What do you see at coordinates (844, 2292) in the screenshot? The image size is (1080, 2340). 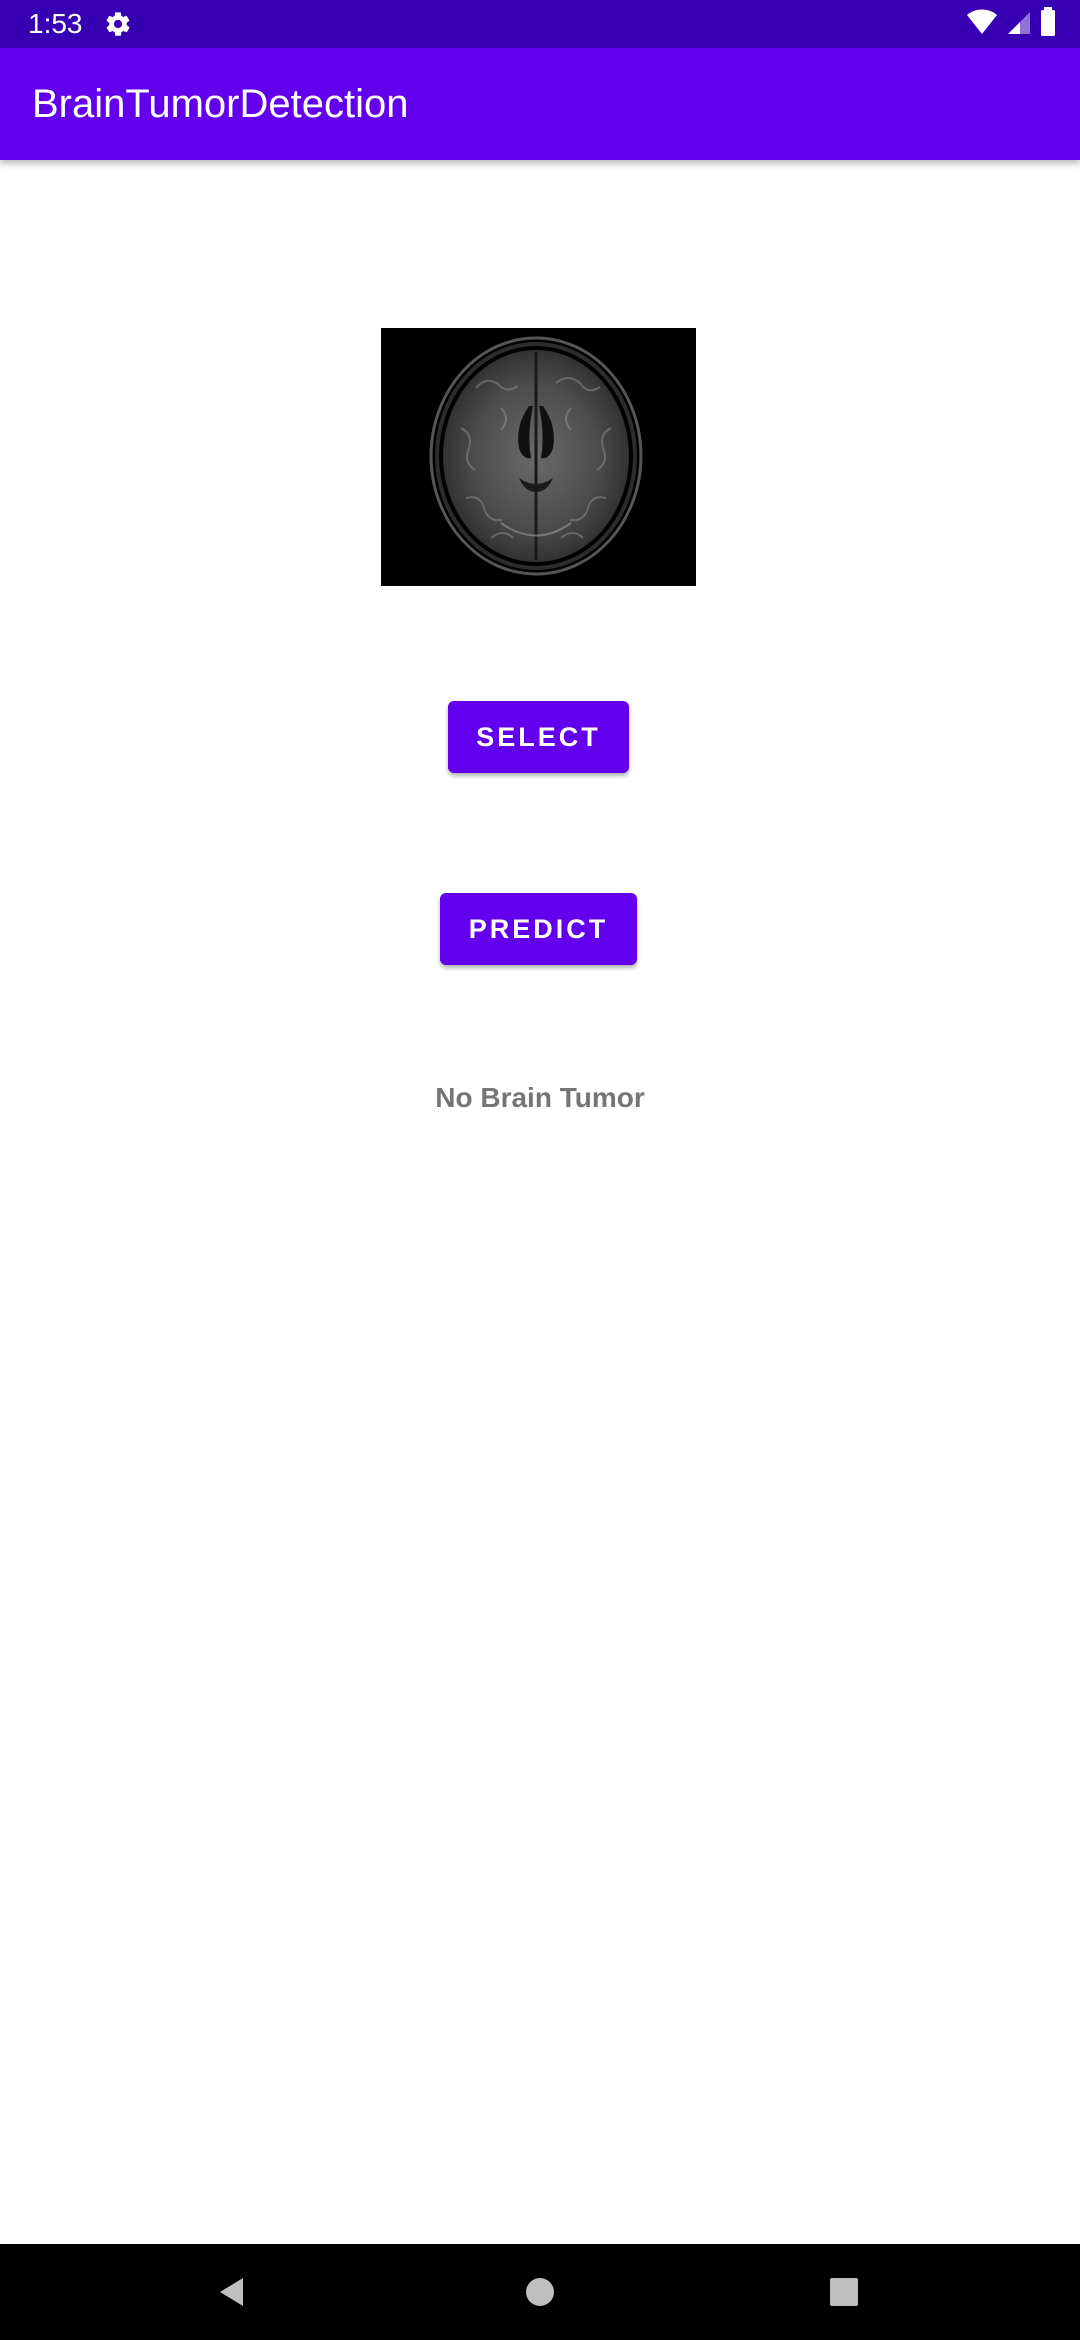 I see `recents-icon` at bounding box center [844, 2292].